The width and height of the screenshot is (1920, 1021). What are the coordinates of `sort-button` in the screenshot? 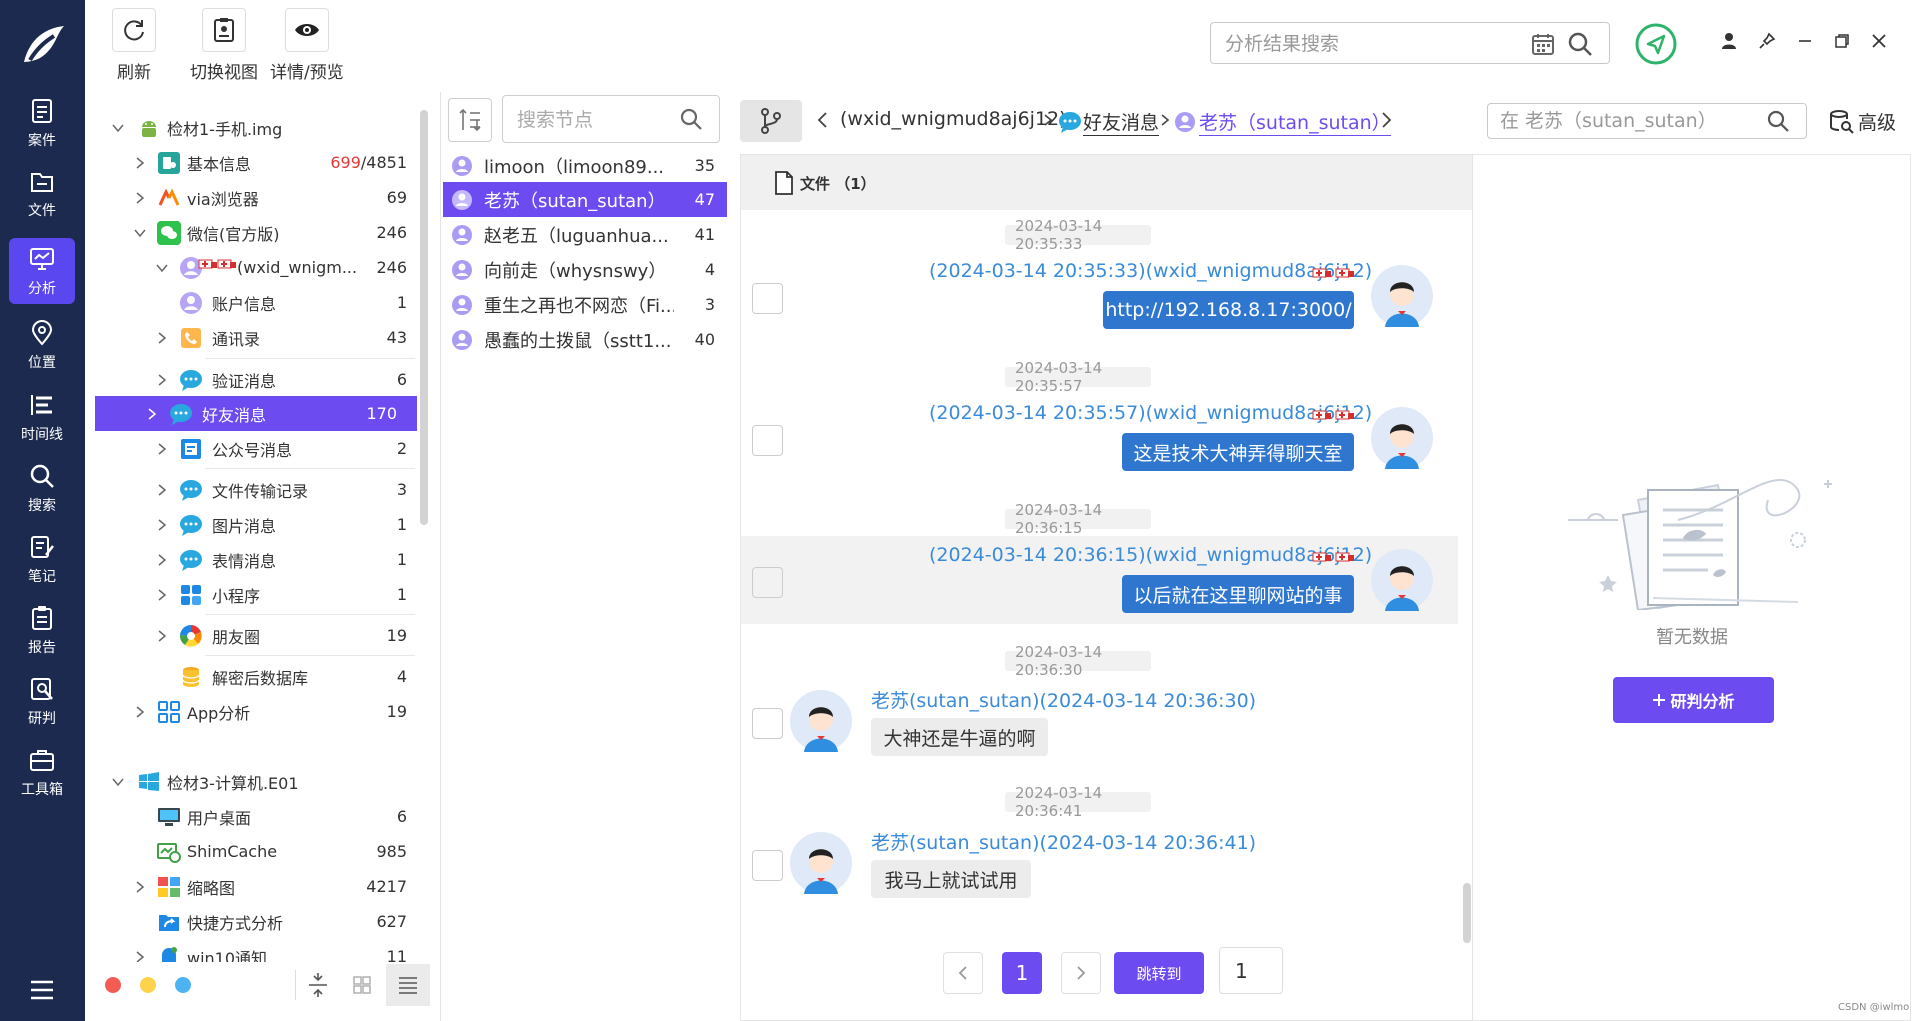 It's located at (470, 120).